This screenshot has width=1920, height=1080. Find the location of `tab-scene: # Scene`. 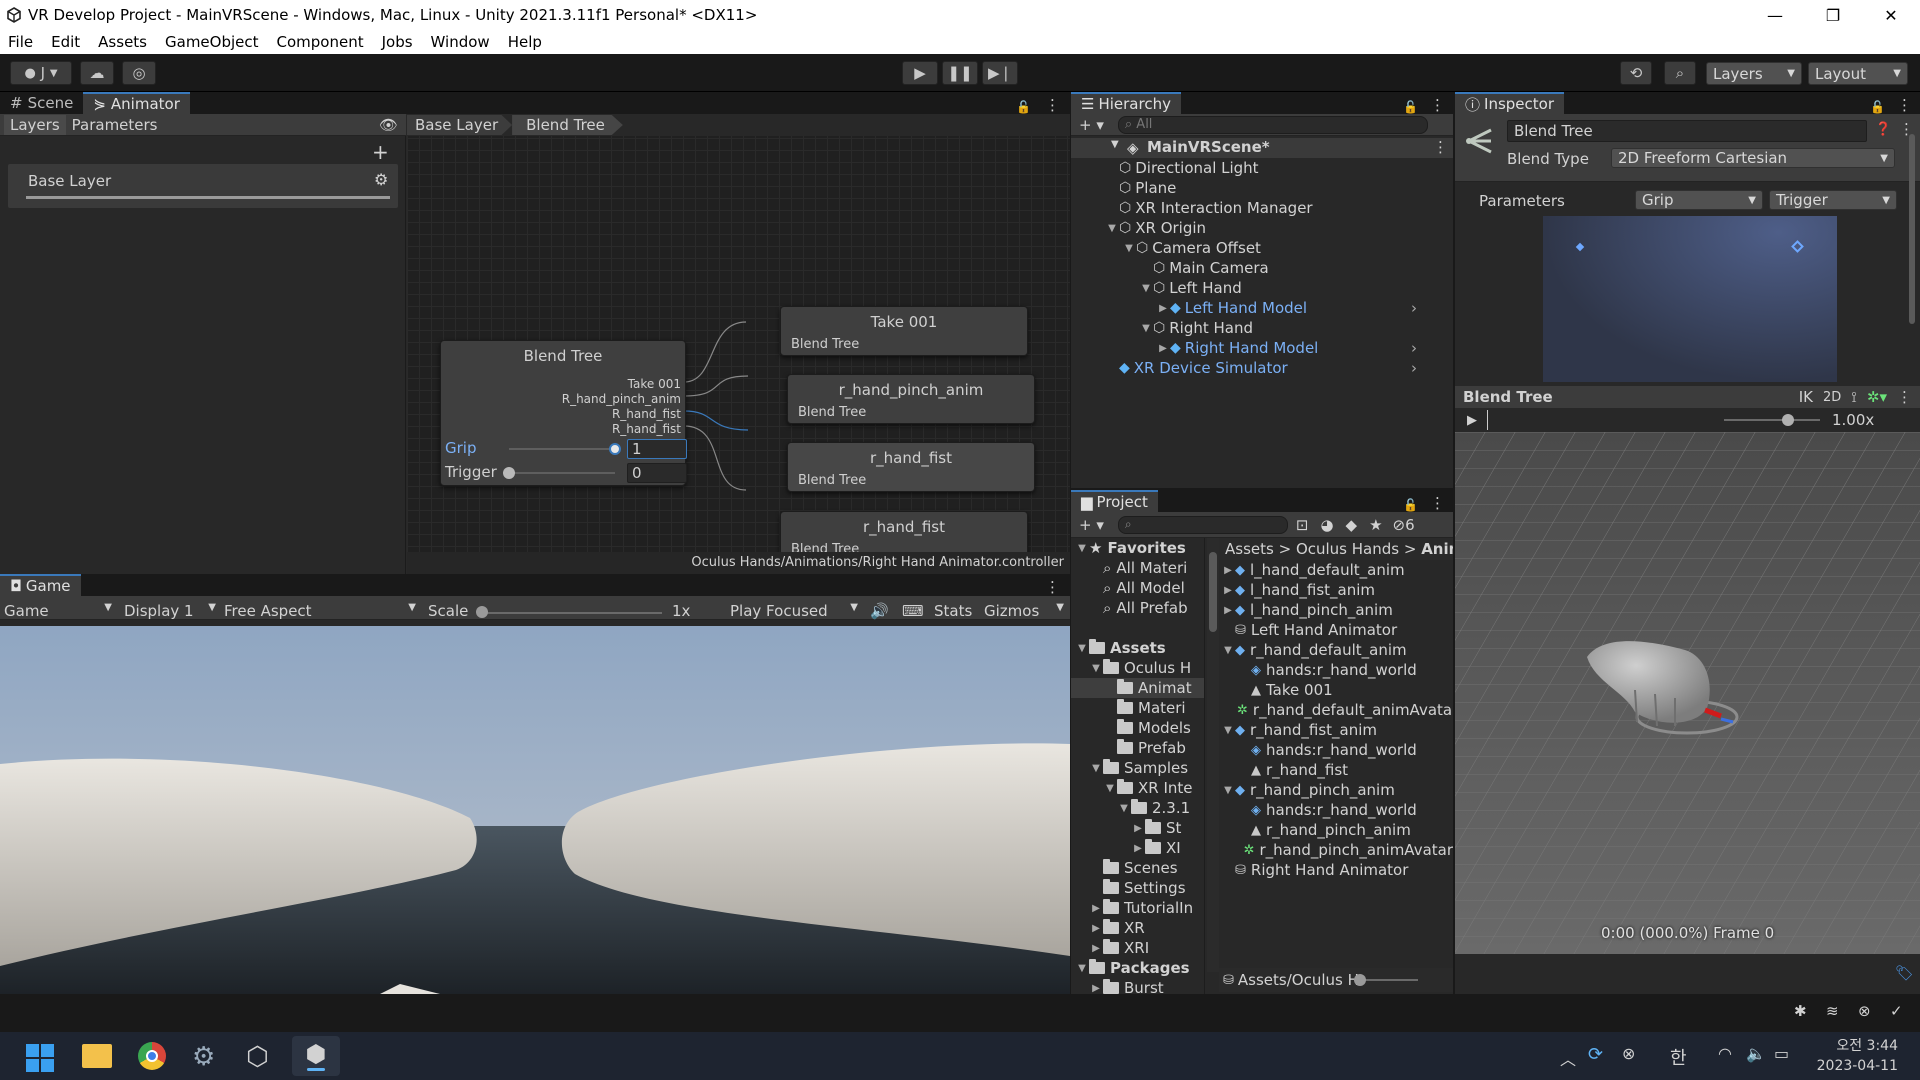

tab-scene: # Scene is located at coordinates (41, 103).